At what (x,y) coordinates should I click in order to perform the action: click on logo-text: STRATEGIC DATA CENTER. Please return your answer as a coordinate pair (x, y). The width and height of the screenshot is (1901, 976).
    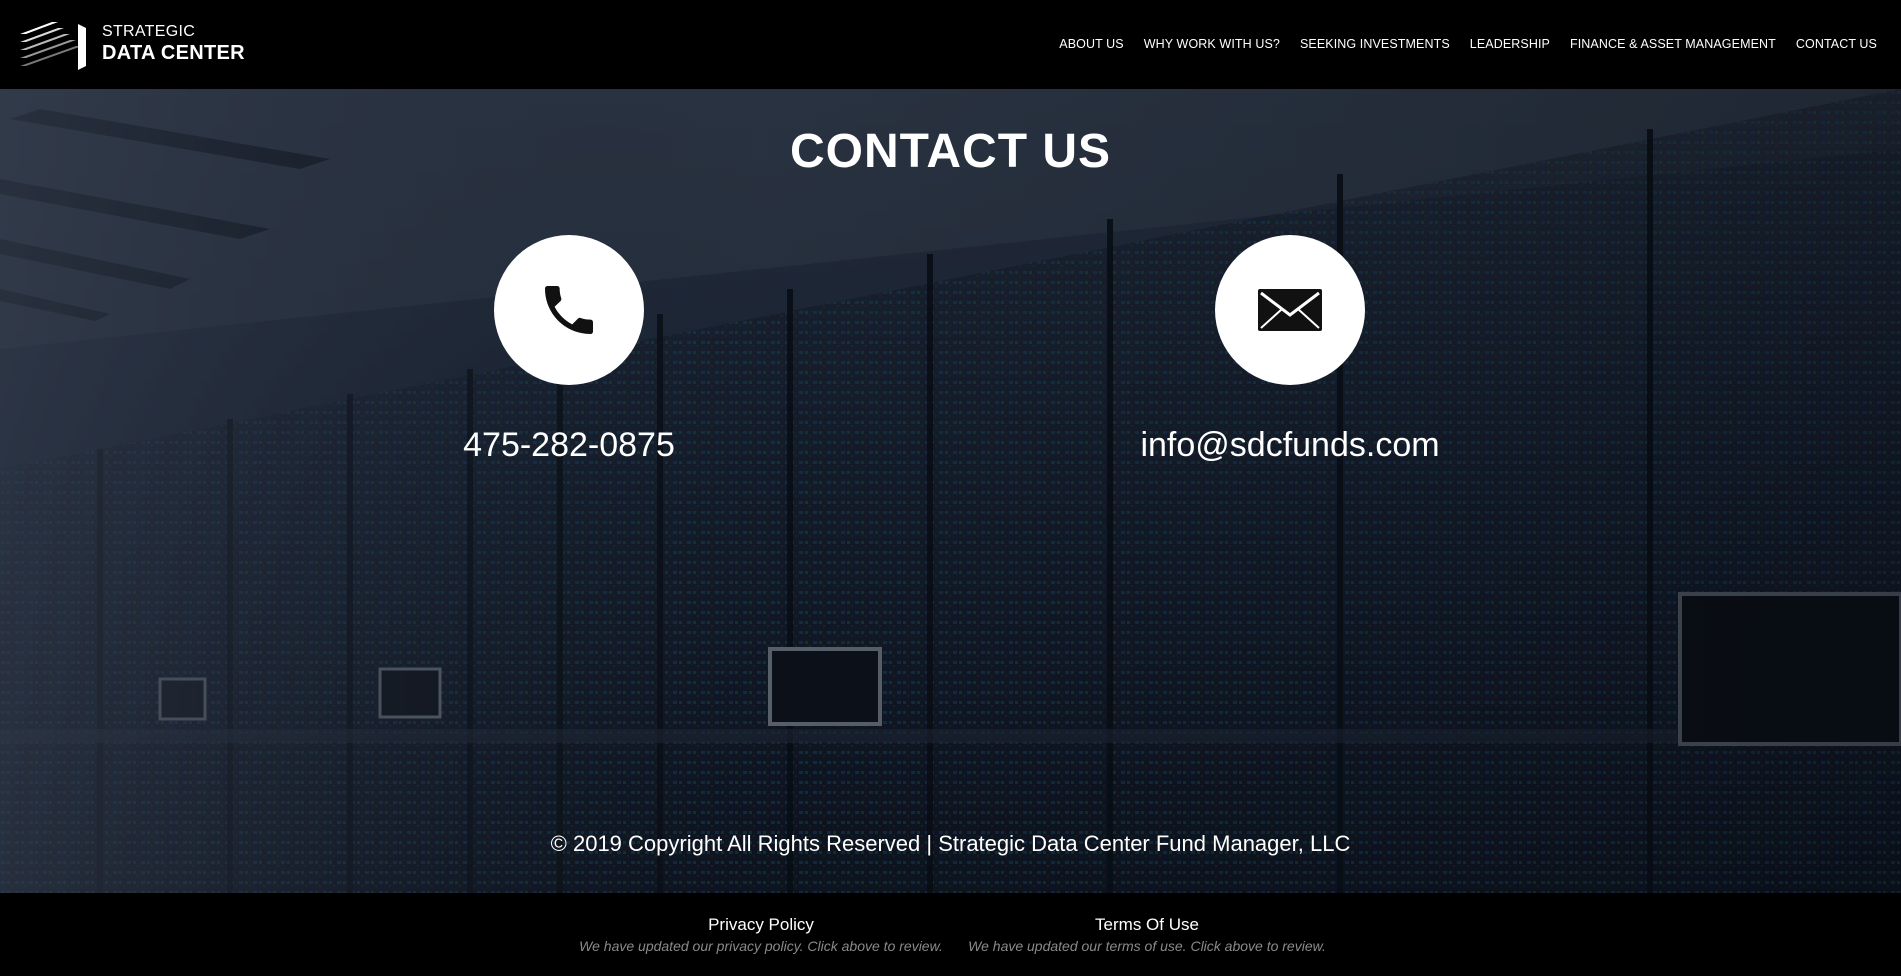
    Looking at the image, I should click on (173, 43).